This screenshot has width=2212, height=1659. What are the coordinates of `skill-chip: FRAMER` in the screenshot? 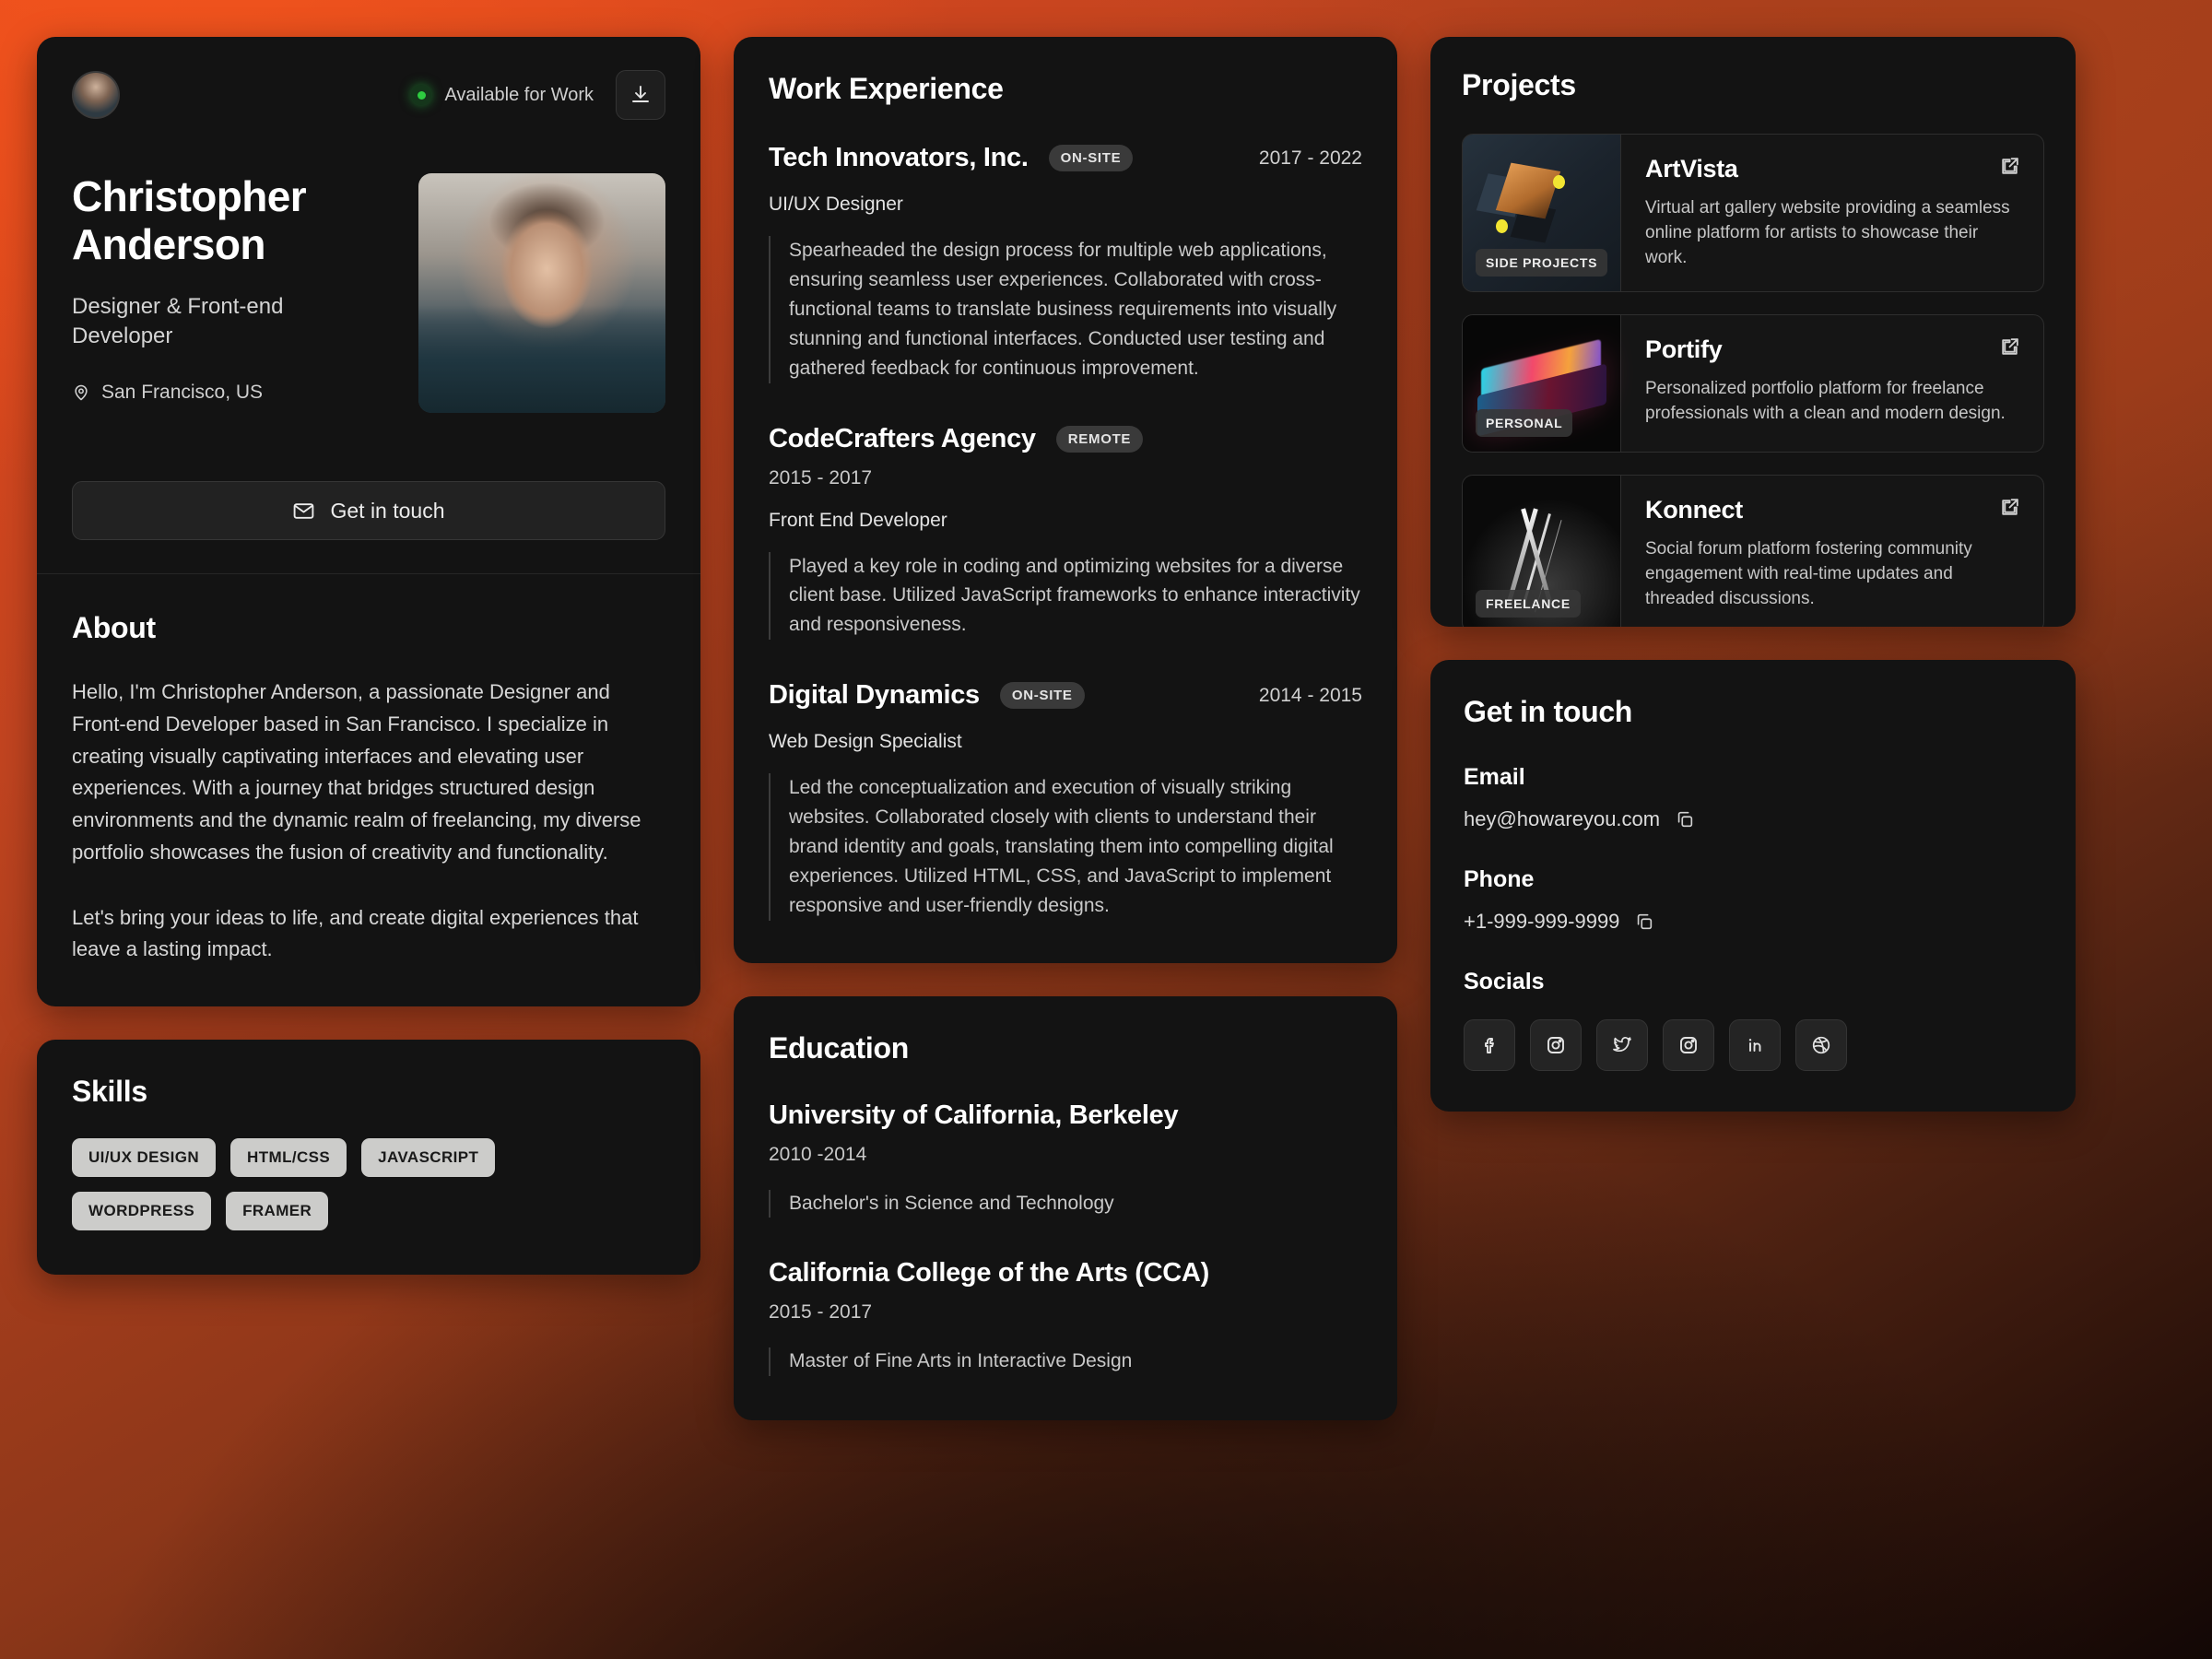 It's located at (277, 1211).